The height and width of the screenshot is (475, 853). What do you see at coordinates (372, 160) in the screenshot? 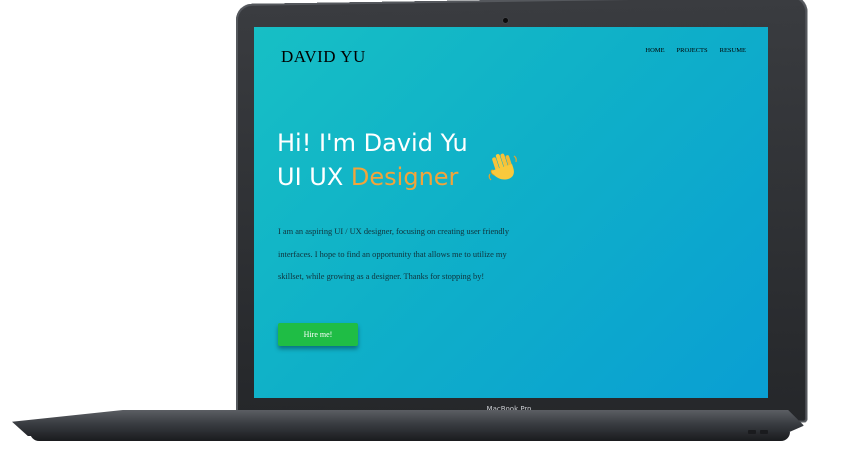
I see `hero-heading: Hi! I'm David Yu UI UX Designer` at bounding box center [372, 160].